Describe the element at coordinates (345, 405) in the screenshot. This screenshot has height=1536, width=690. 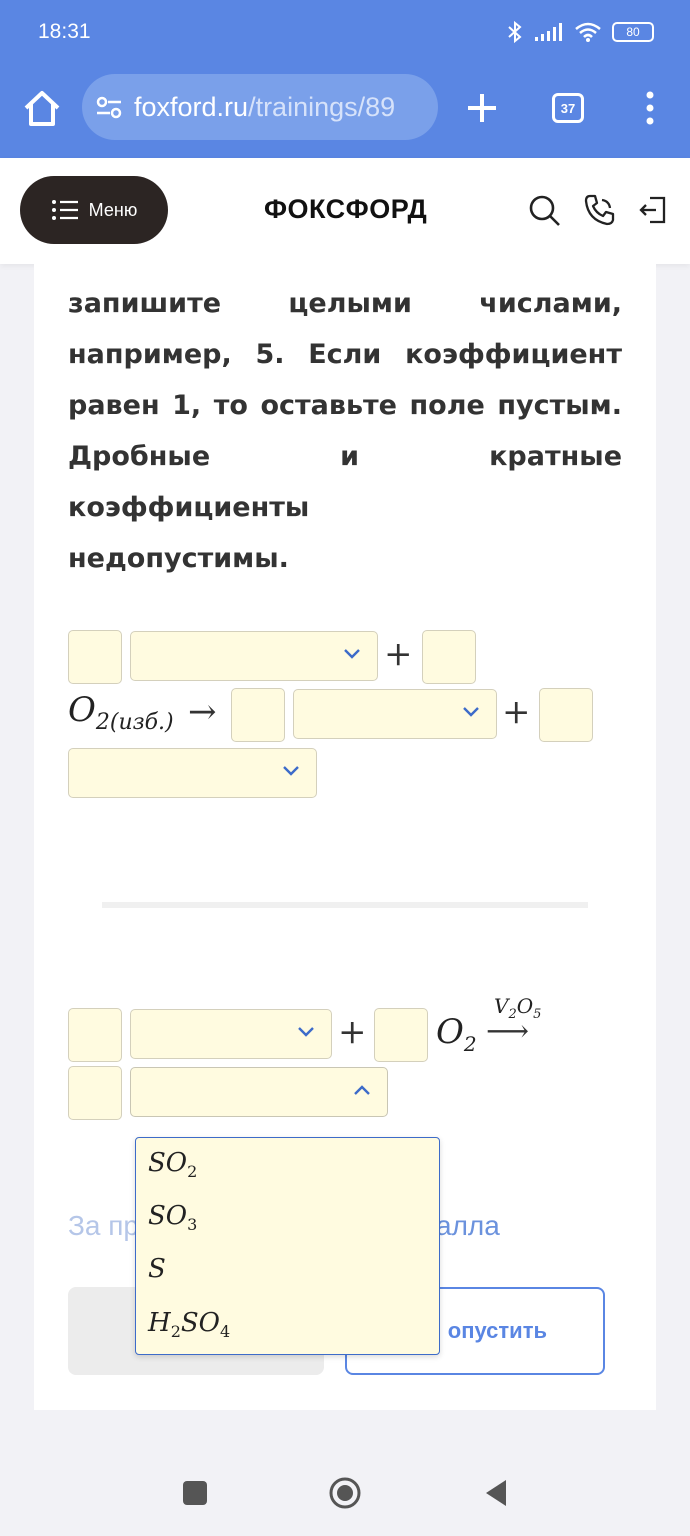
I see `instruction-line-3: равен 1, то оставьте поле пустым.` at that location.